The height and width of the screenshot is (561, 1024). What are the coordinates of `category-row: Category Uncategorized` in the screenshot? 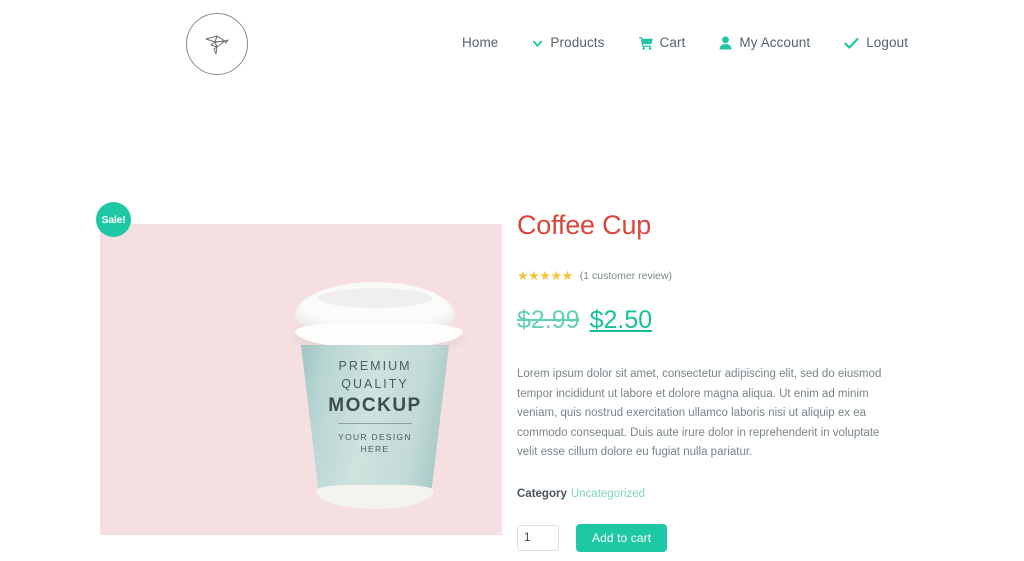 It's located at (717, 494).